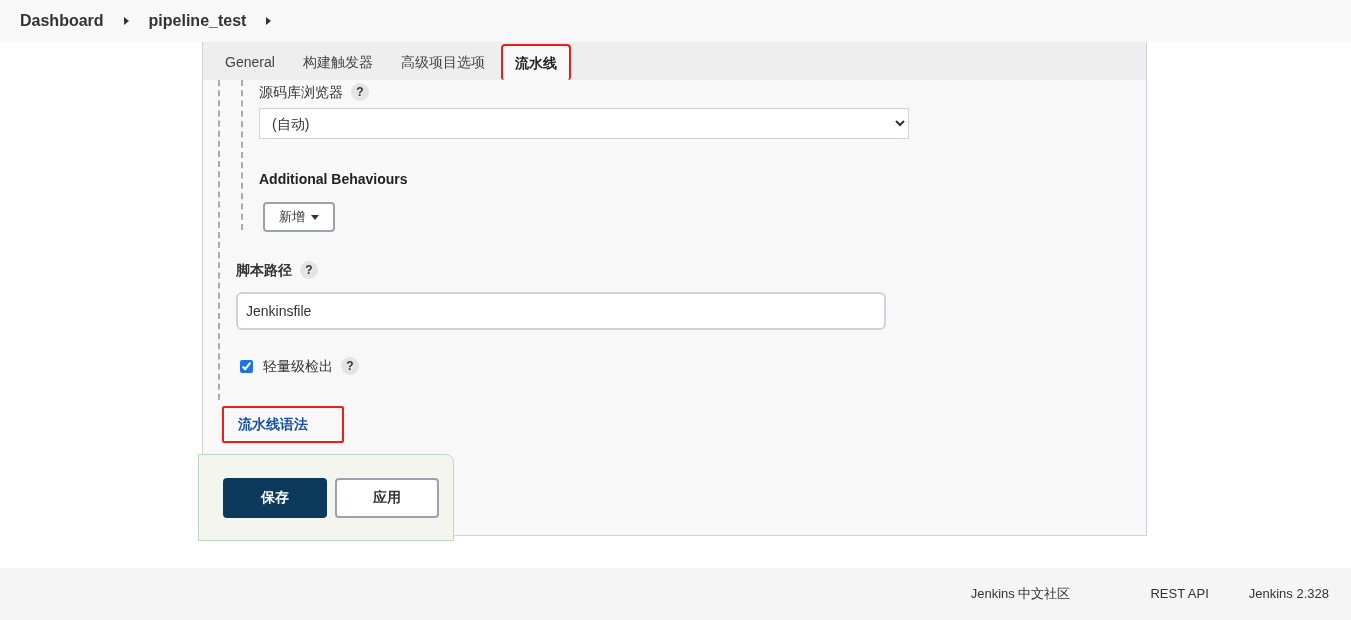 The width and height of the screenshot is (1351, 620). I want to click on footer-link: REST API, so click(1179, 594).